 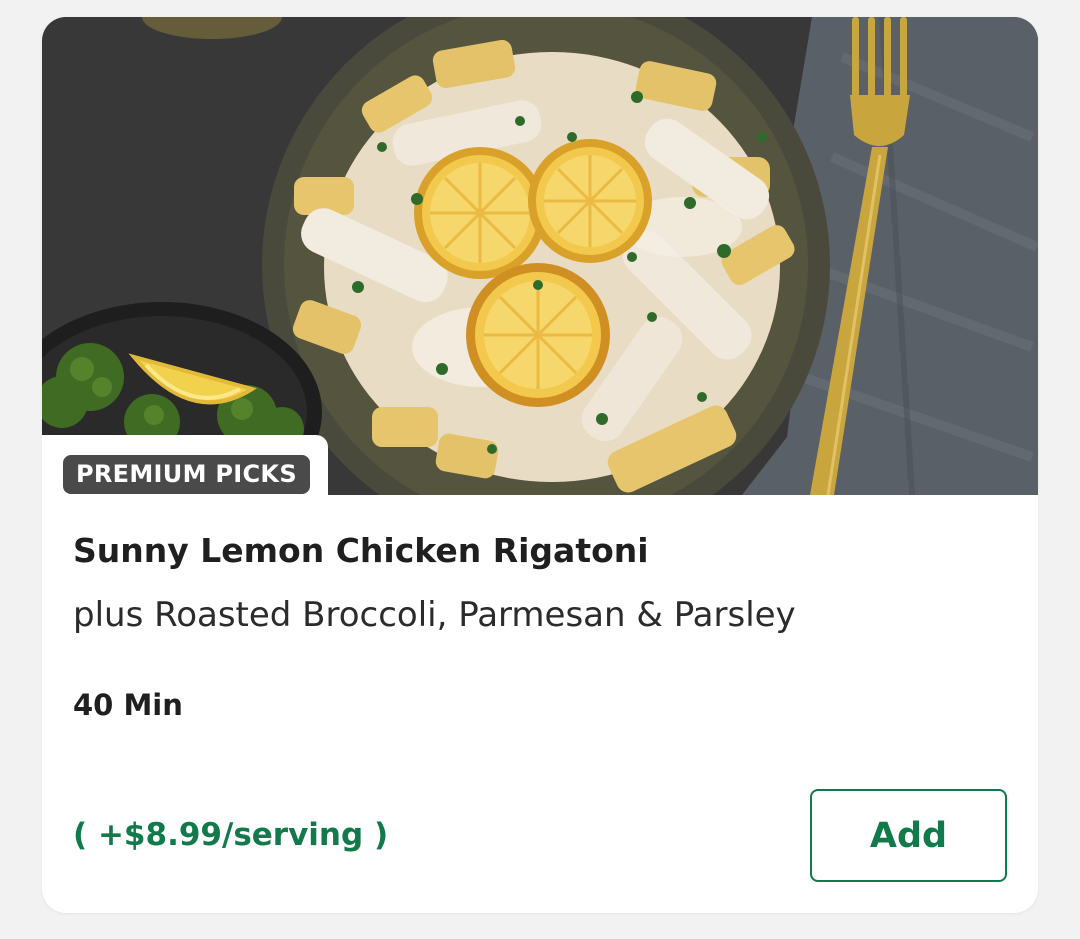 I want to click on premium-picks-badge: PREMIUM PICKS, so click(x=186, y=474).